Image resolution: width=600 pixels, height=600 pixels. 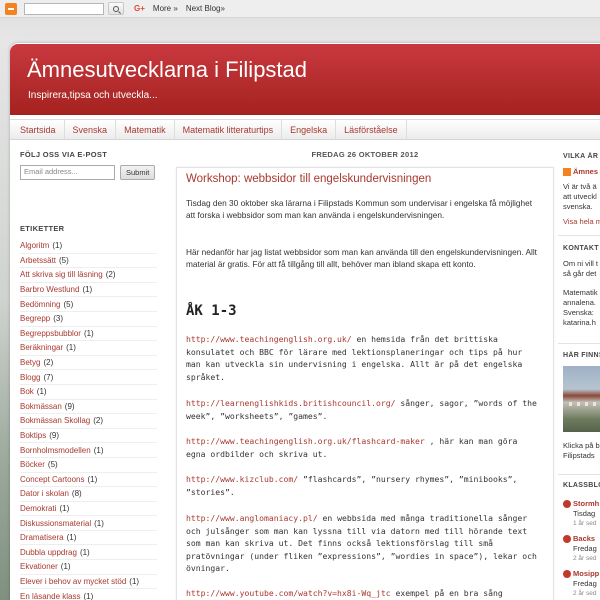 I want to click on show-full-profile-link: Visa hela m, so click(x=581, y=222).